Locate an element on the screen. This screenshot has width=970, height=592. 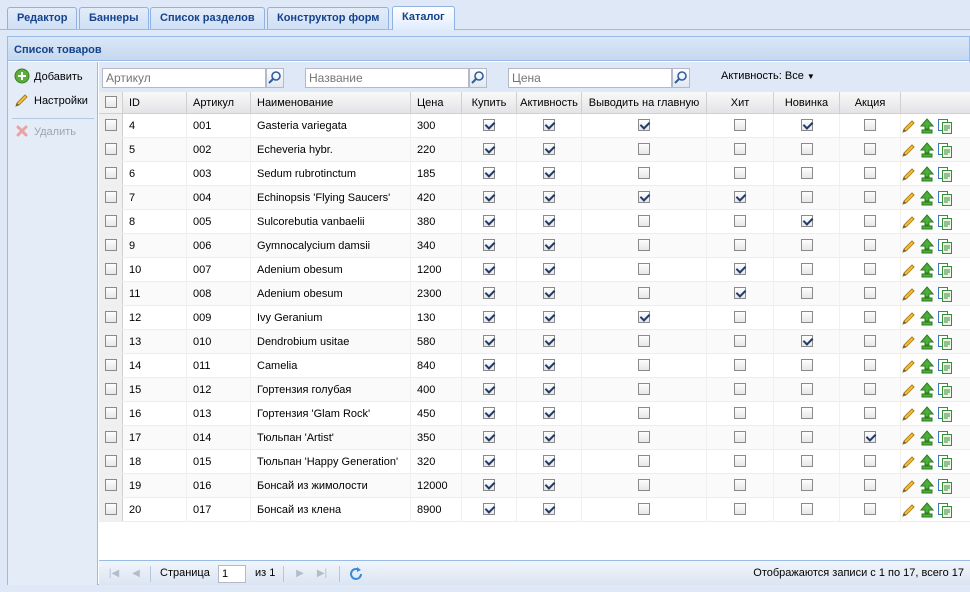
name-filter-input is located at coordinates (387, 78).